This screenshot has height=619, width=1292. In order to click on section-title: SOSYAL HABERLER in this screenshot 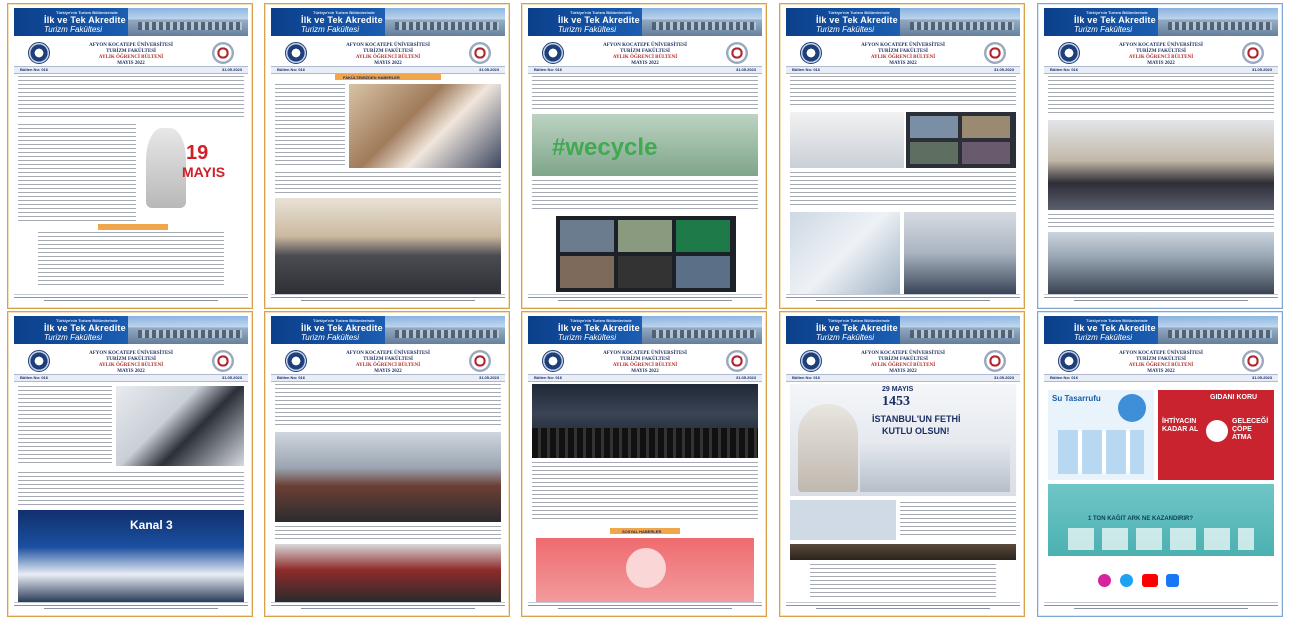, I will do `click(642, 531)`.